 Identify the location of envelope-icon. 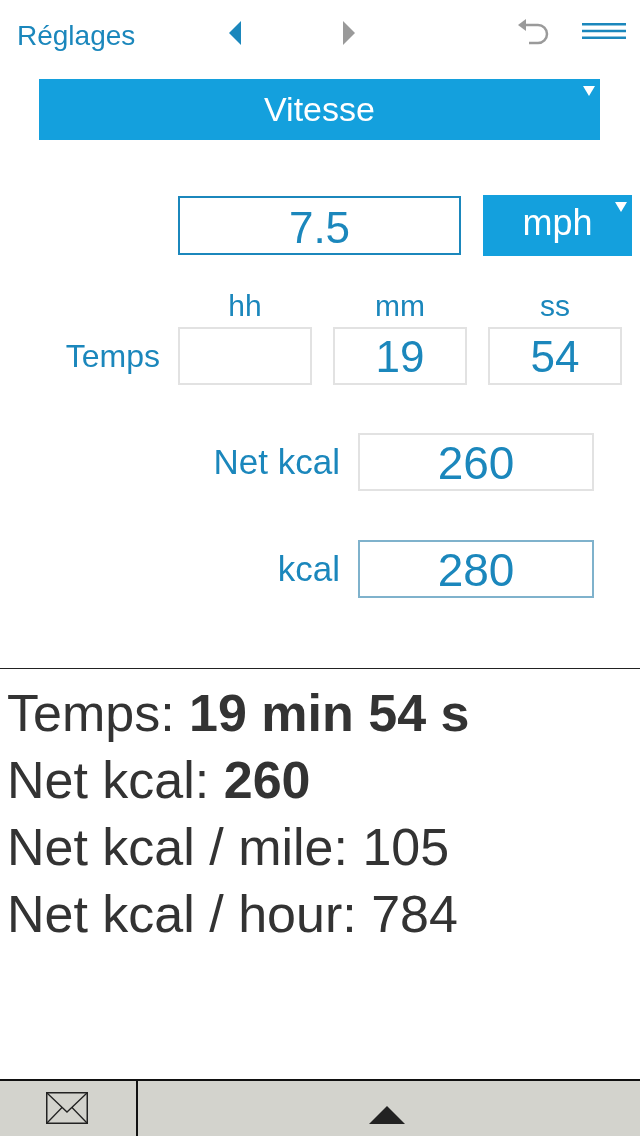
(67, 1108).